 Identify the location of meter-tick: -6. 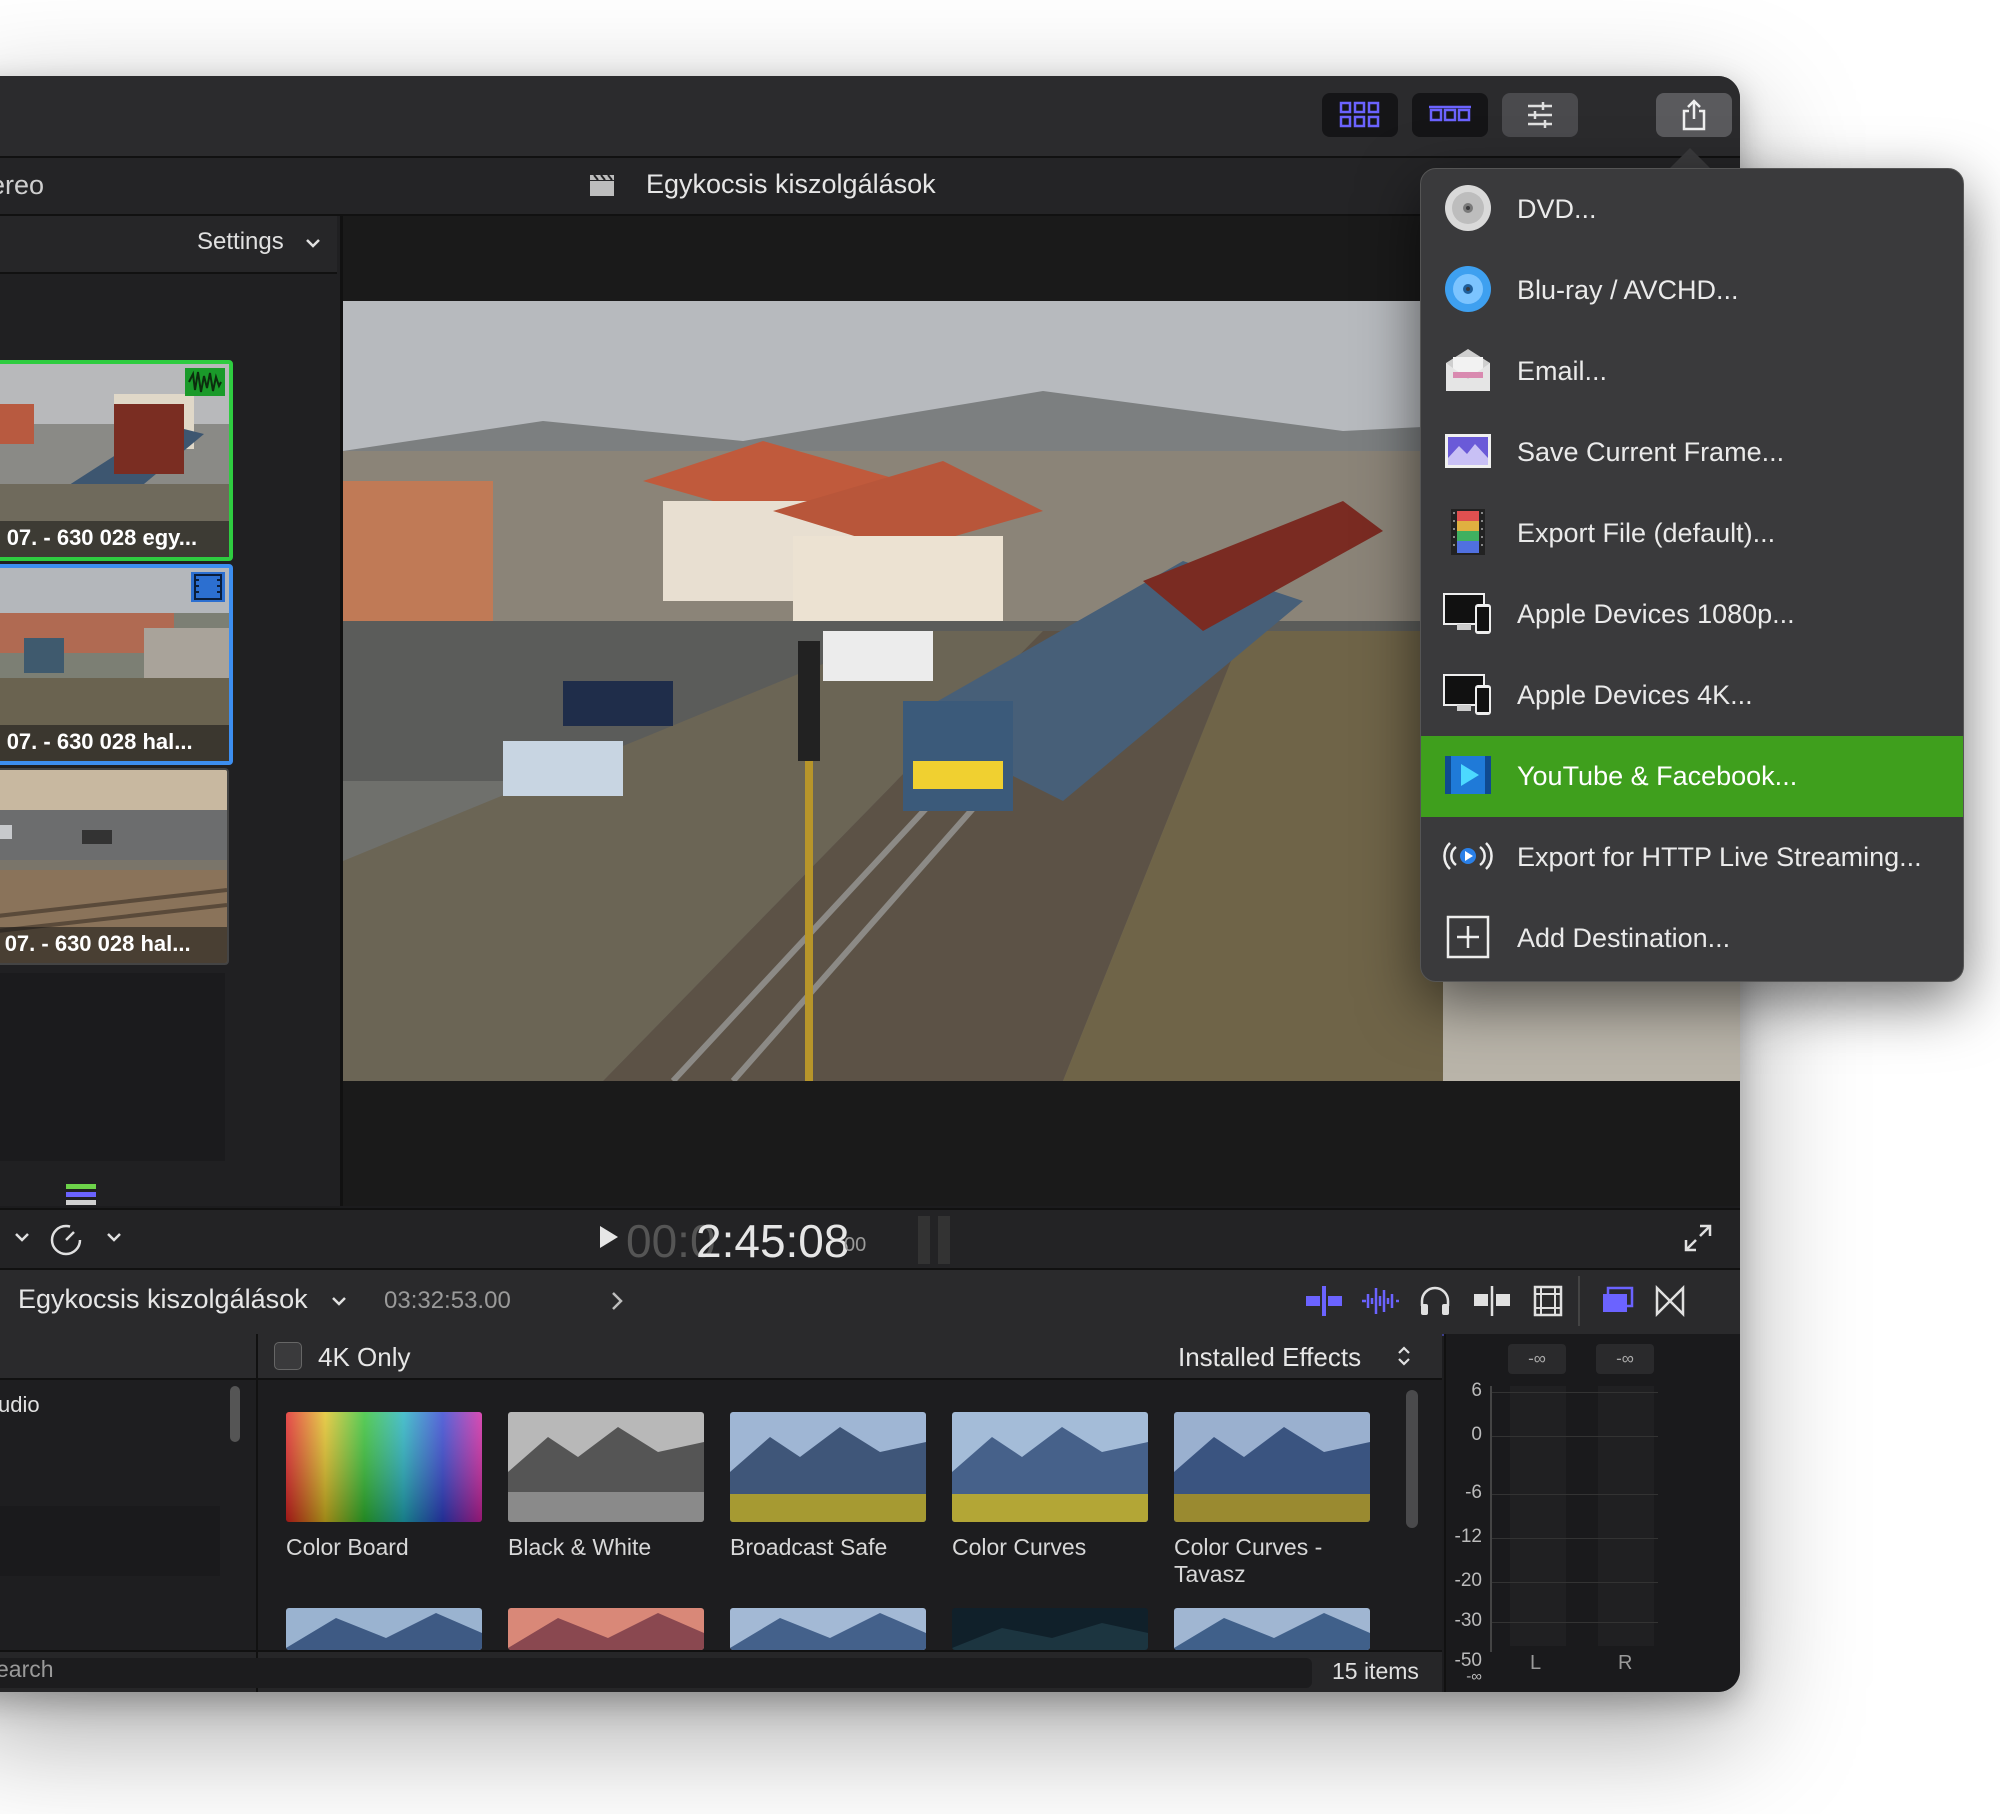
(1473, 1492).